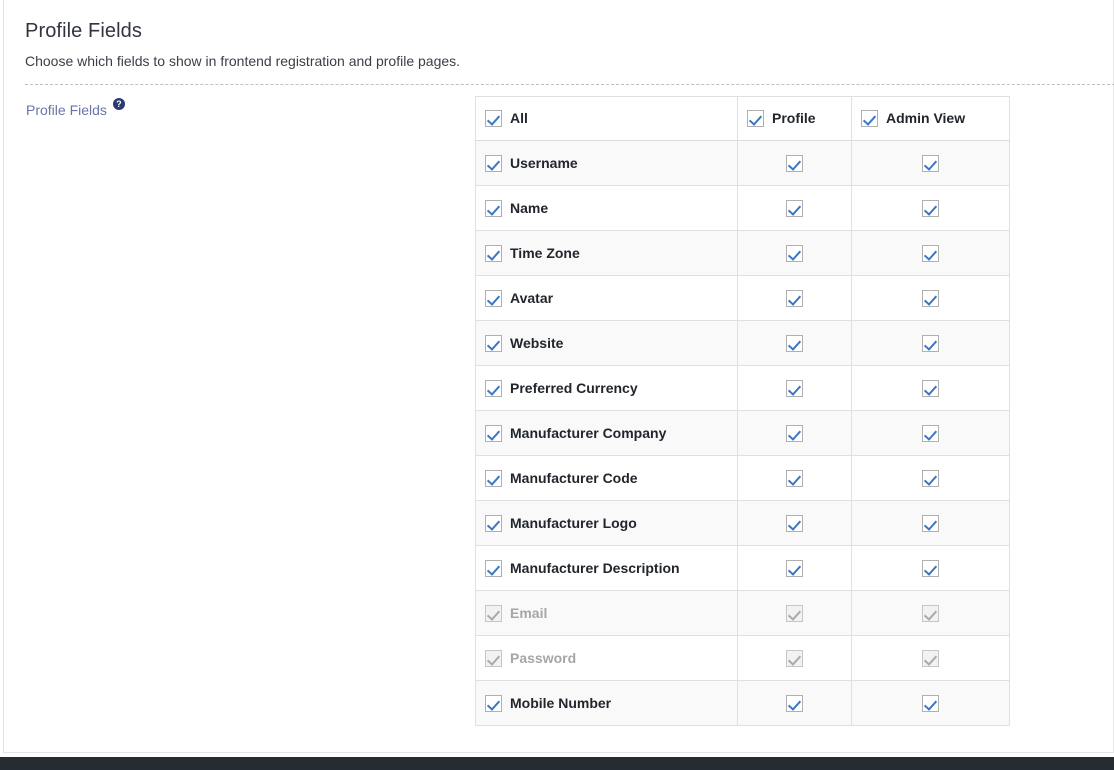 The height and width of the screenshot is (770, 1114). What do you see at coordinates (869, 118) in the screenshot?
I see `checkbox-toggle-all-admin` at bounding box center [869, 118].